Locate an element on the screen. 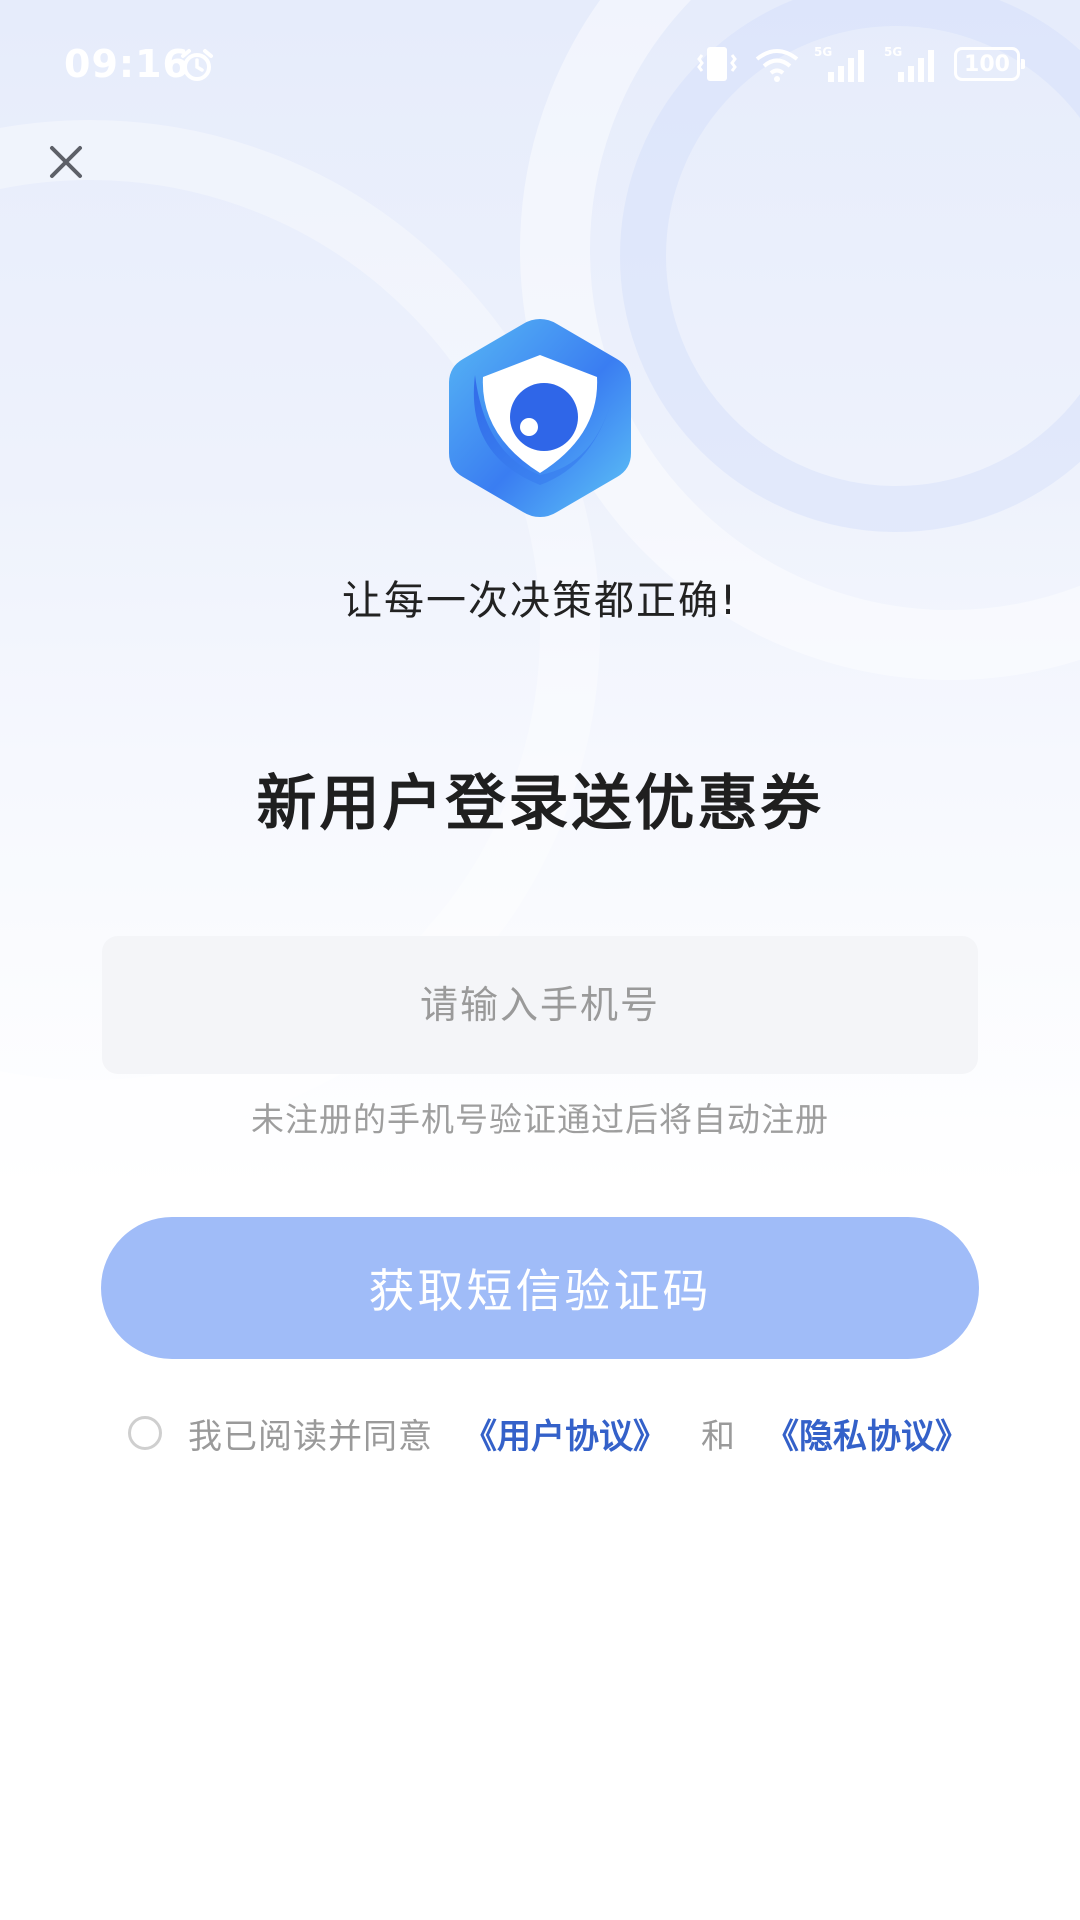 The height and width of the screenshot is (1920, 1080). status-icons: 5G 5G 100 is located at coordinates (859, 64).